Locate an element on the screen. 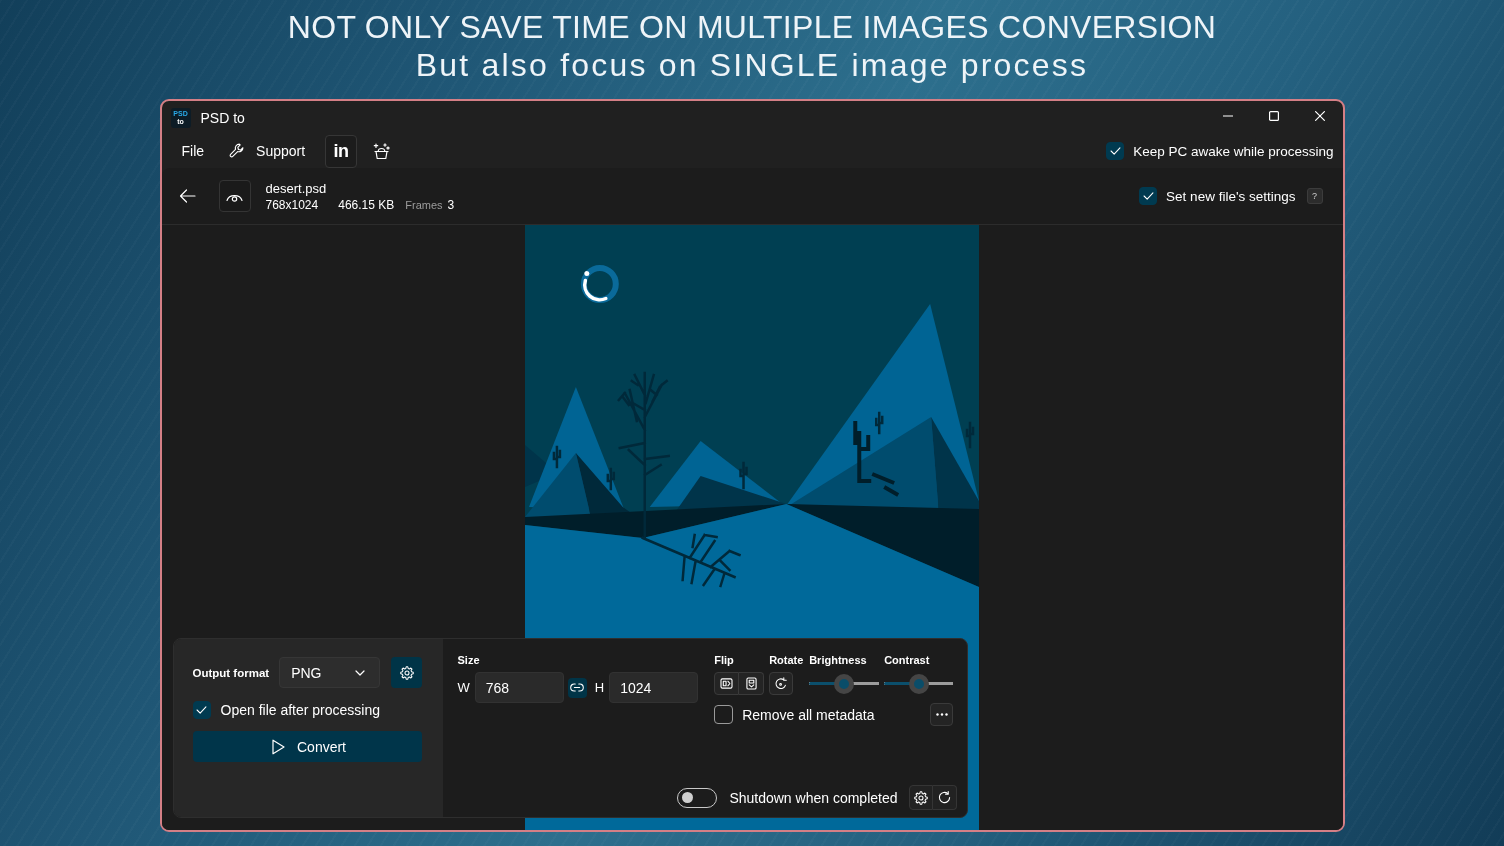  format-dropdown: PNG is located at coordinates (330, 672).